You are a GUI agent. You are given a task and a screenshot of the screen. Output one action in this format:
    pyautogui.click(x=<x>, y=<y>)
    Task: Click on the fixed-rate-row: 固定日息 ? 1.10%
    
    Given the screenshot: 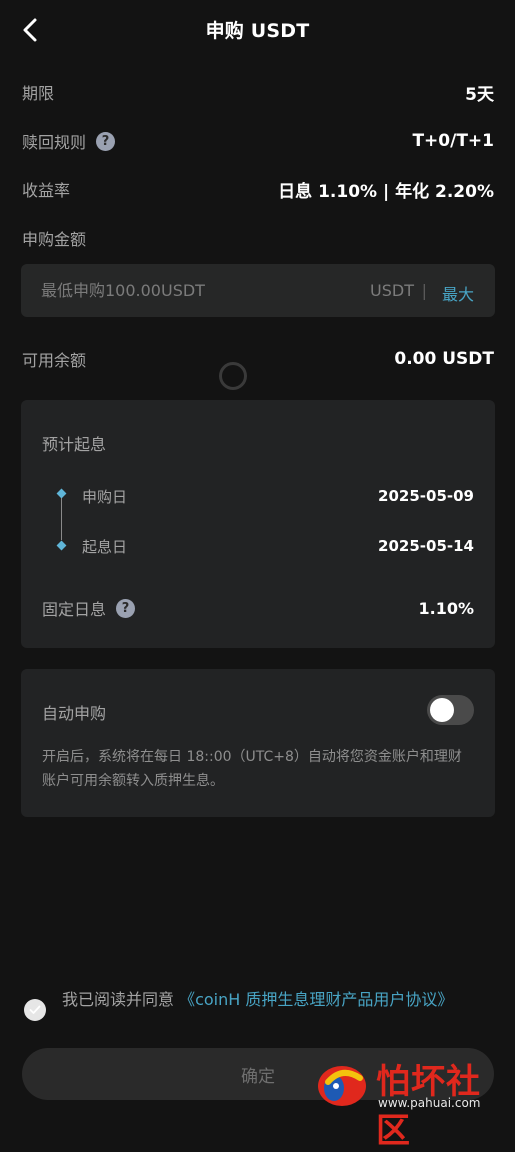 What is the action you would take?
    pyautogui.click(x=258, y=608)
    